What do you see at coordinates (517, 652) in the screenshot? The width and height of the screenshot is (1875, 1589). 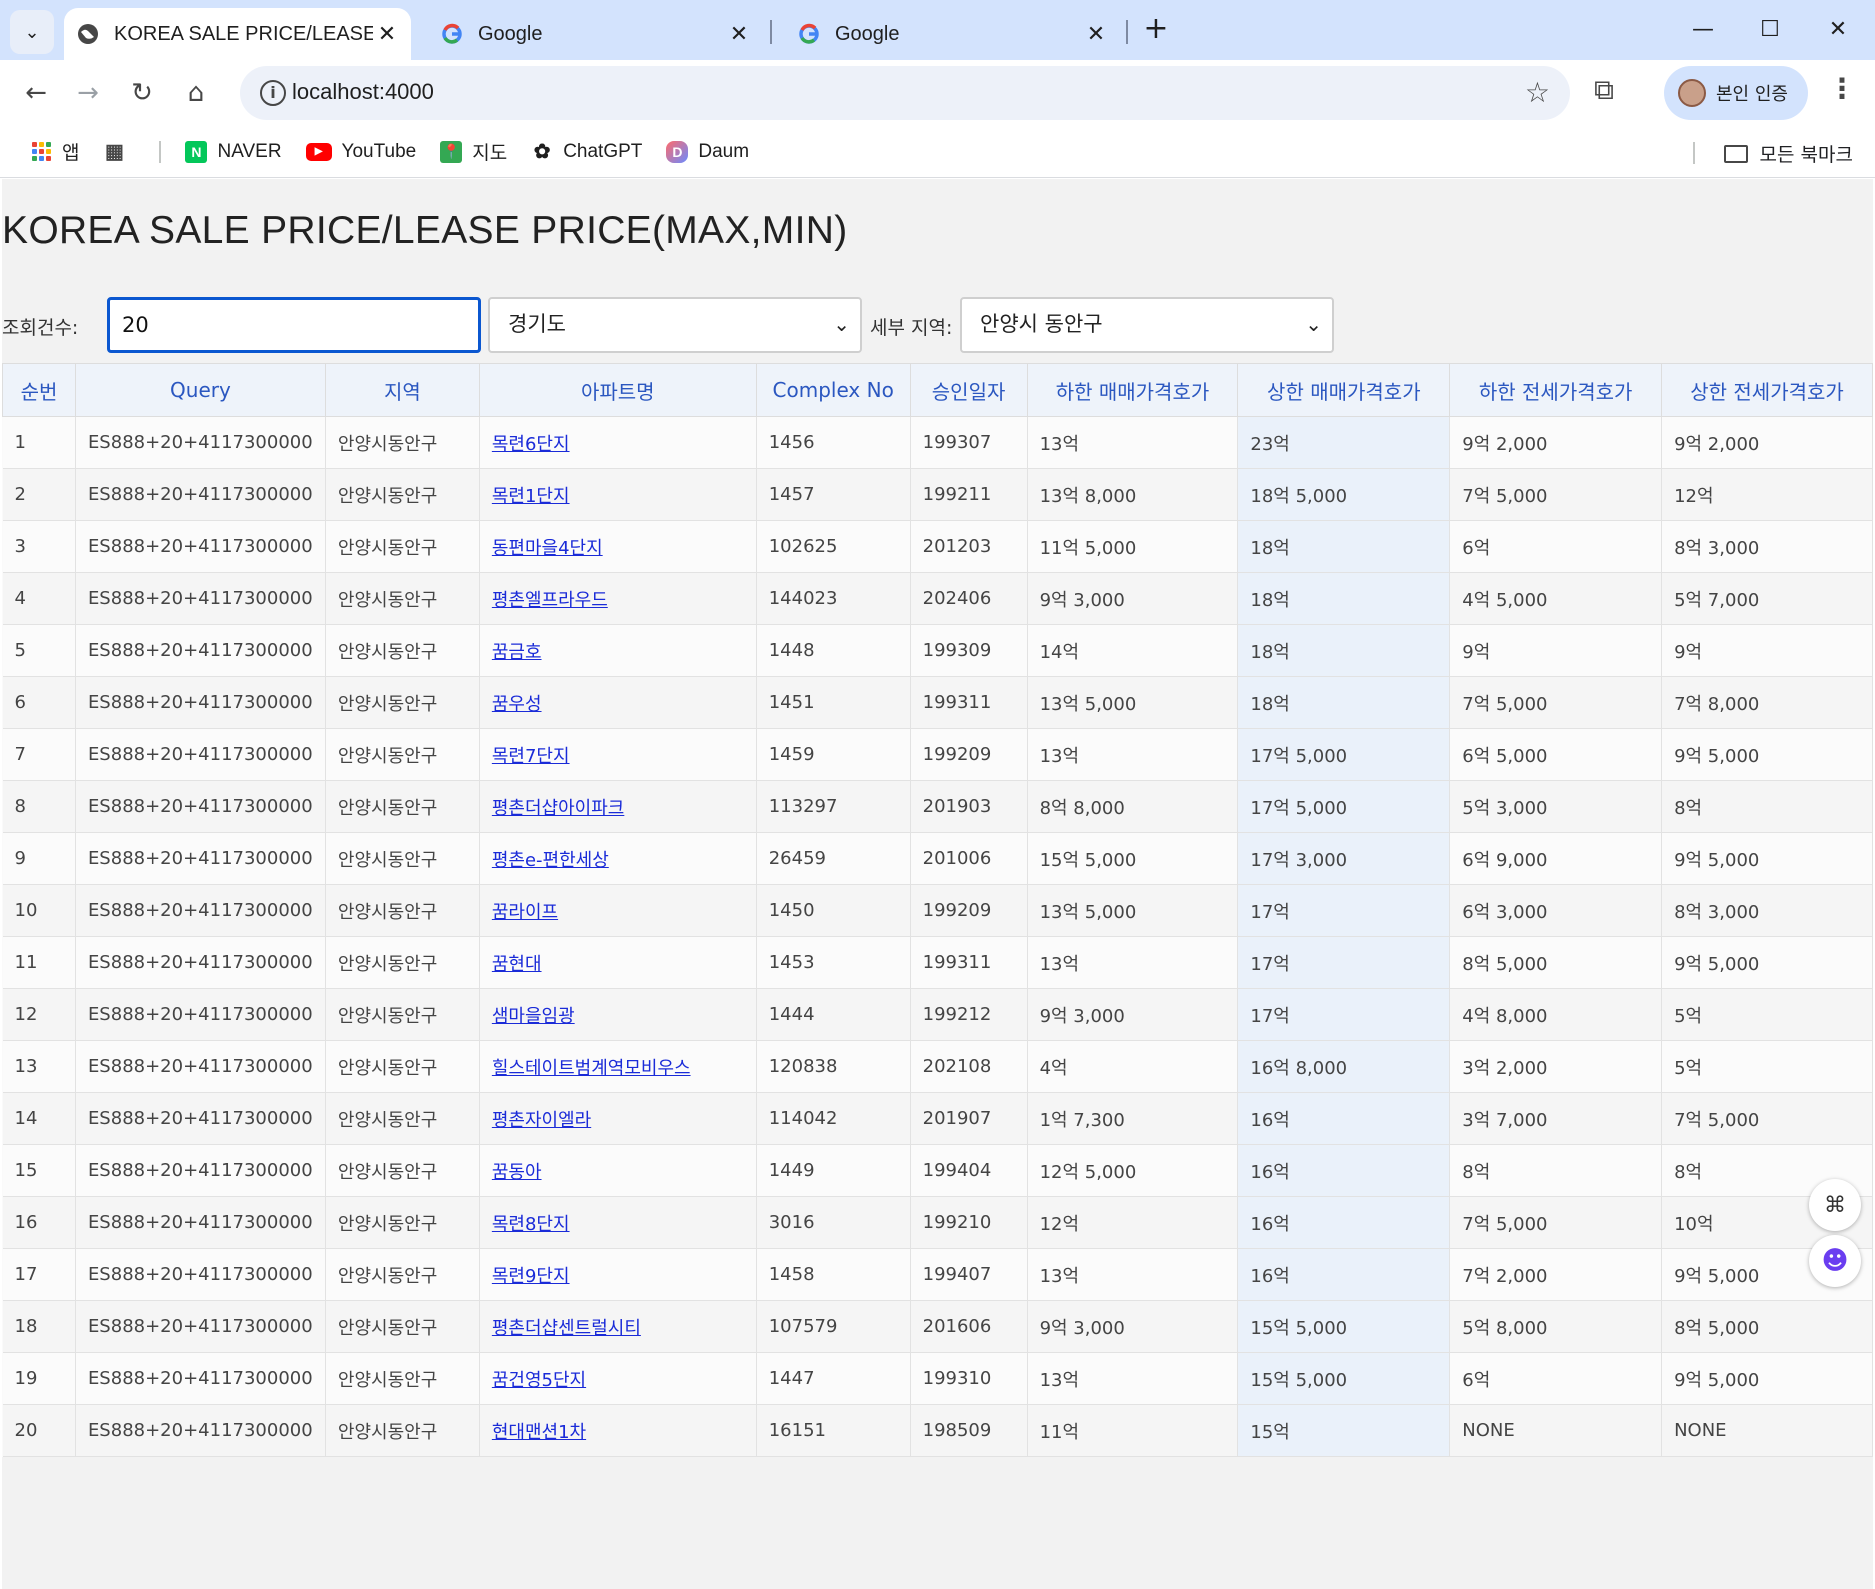 I see `apartment-link: 꿈금호` at bounding box center [517, 652].